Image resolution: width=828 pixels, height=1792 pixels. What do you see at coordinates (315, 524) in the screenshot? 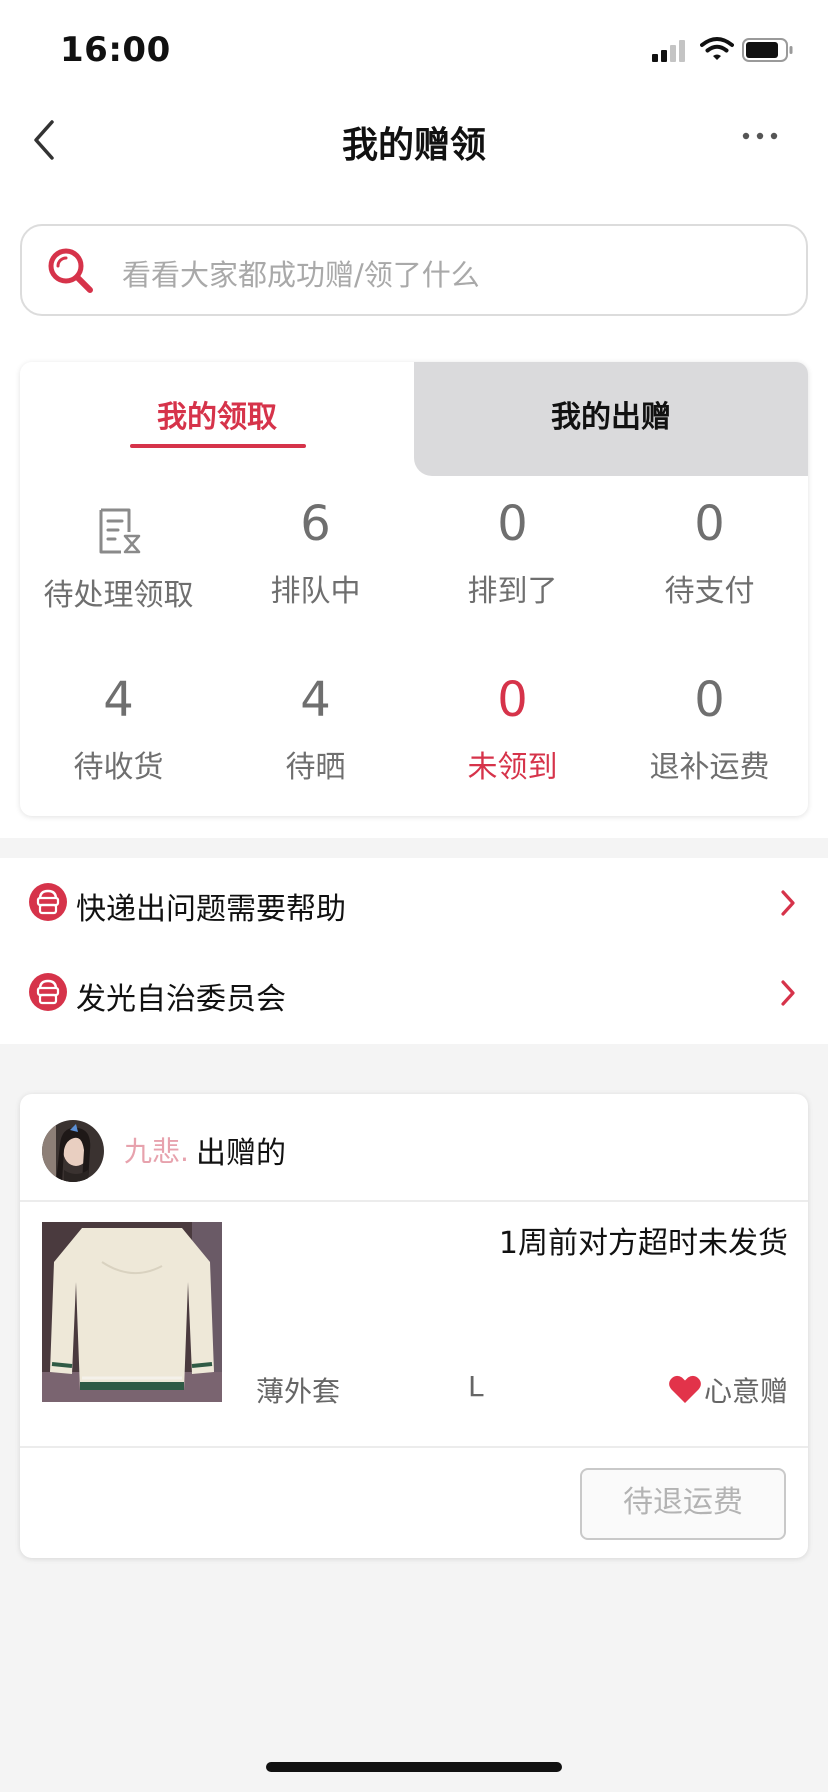
I see `stat-value: 6` at bounding box center [315, 524].